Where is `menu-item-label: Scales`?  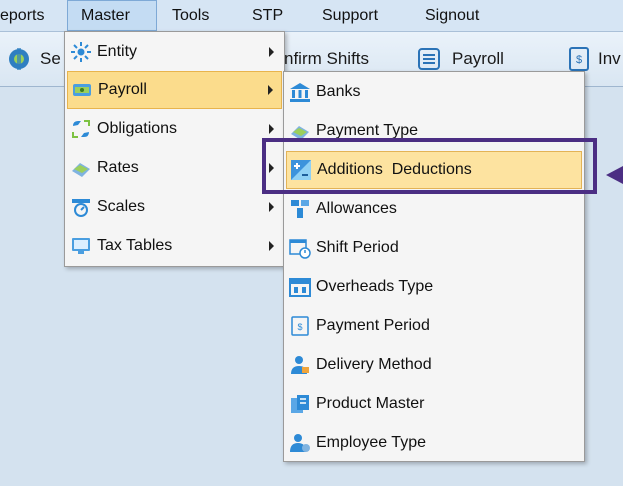 menu-item-label: Scales is located at coordinates (121, 206).